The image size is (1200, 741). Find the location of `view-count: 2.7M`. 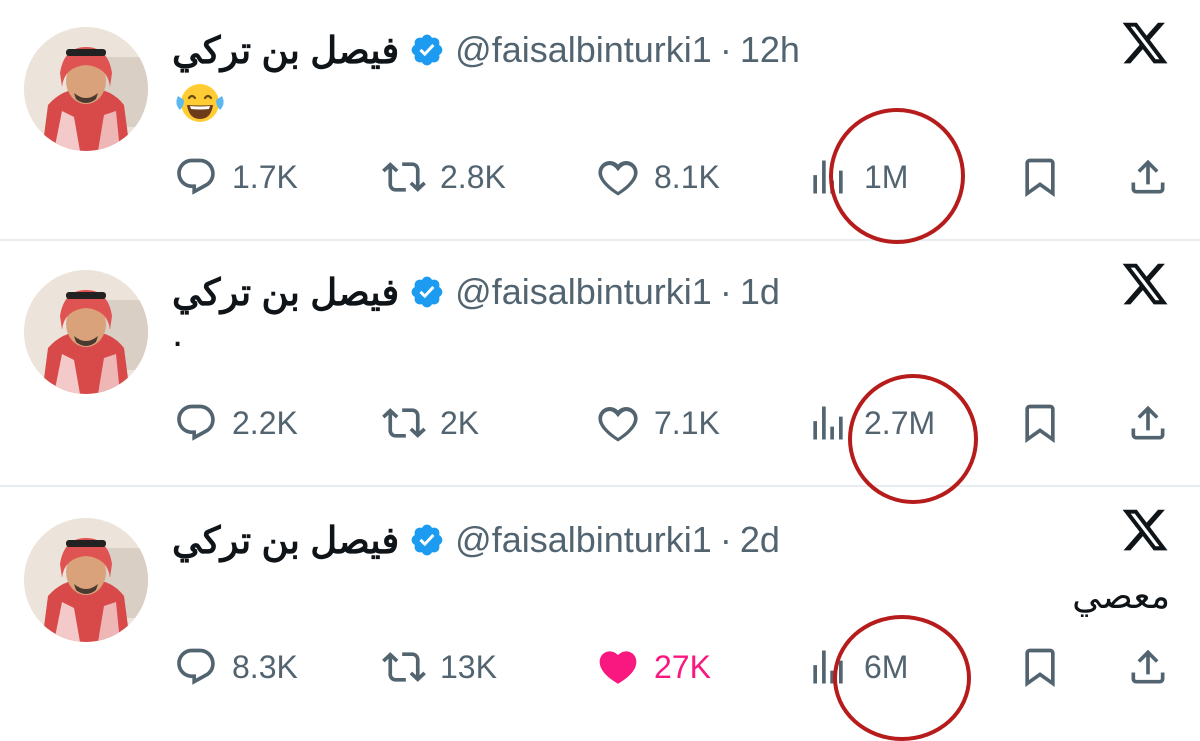

view-count: 2.7M is located at coordinates (900, 422).